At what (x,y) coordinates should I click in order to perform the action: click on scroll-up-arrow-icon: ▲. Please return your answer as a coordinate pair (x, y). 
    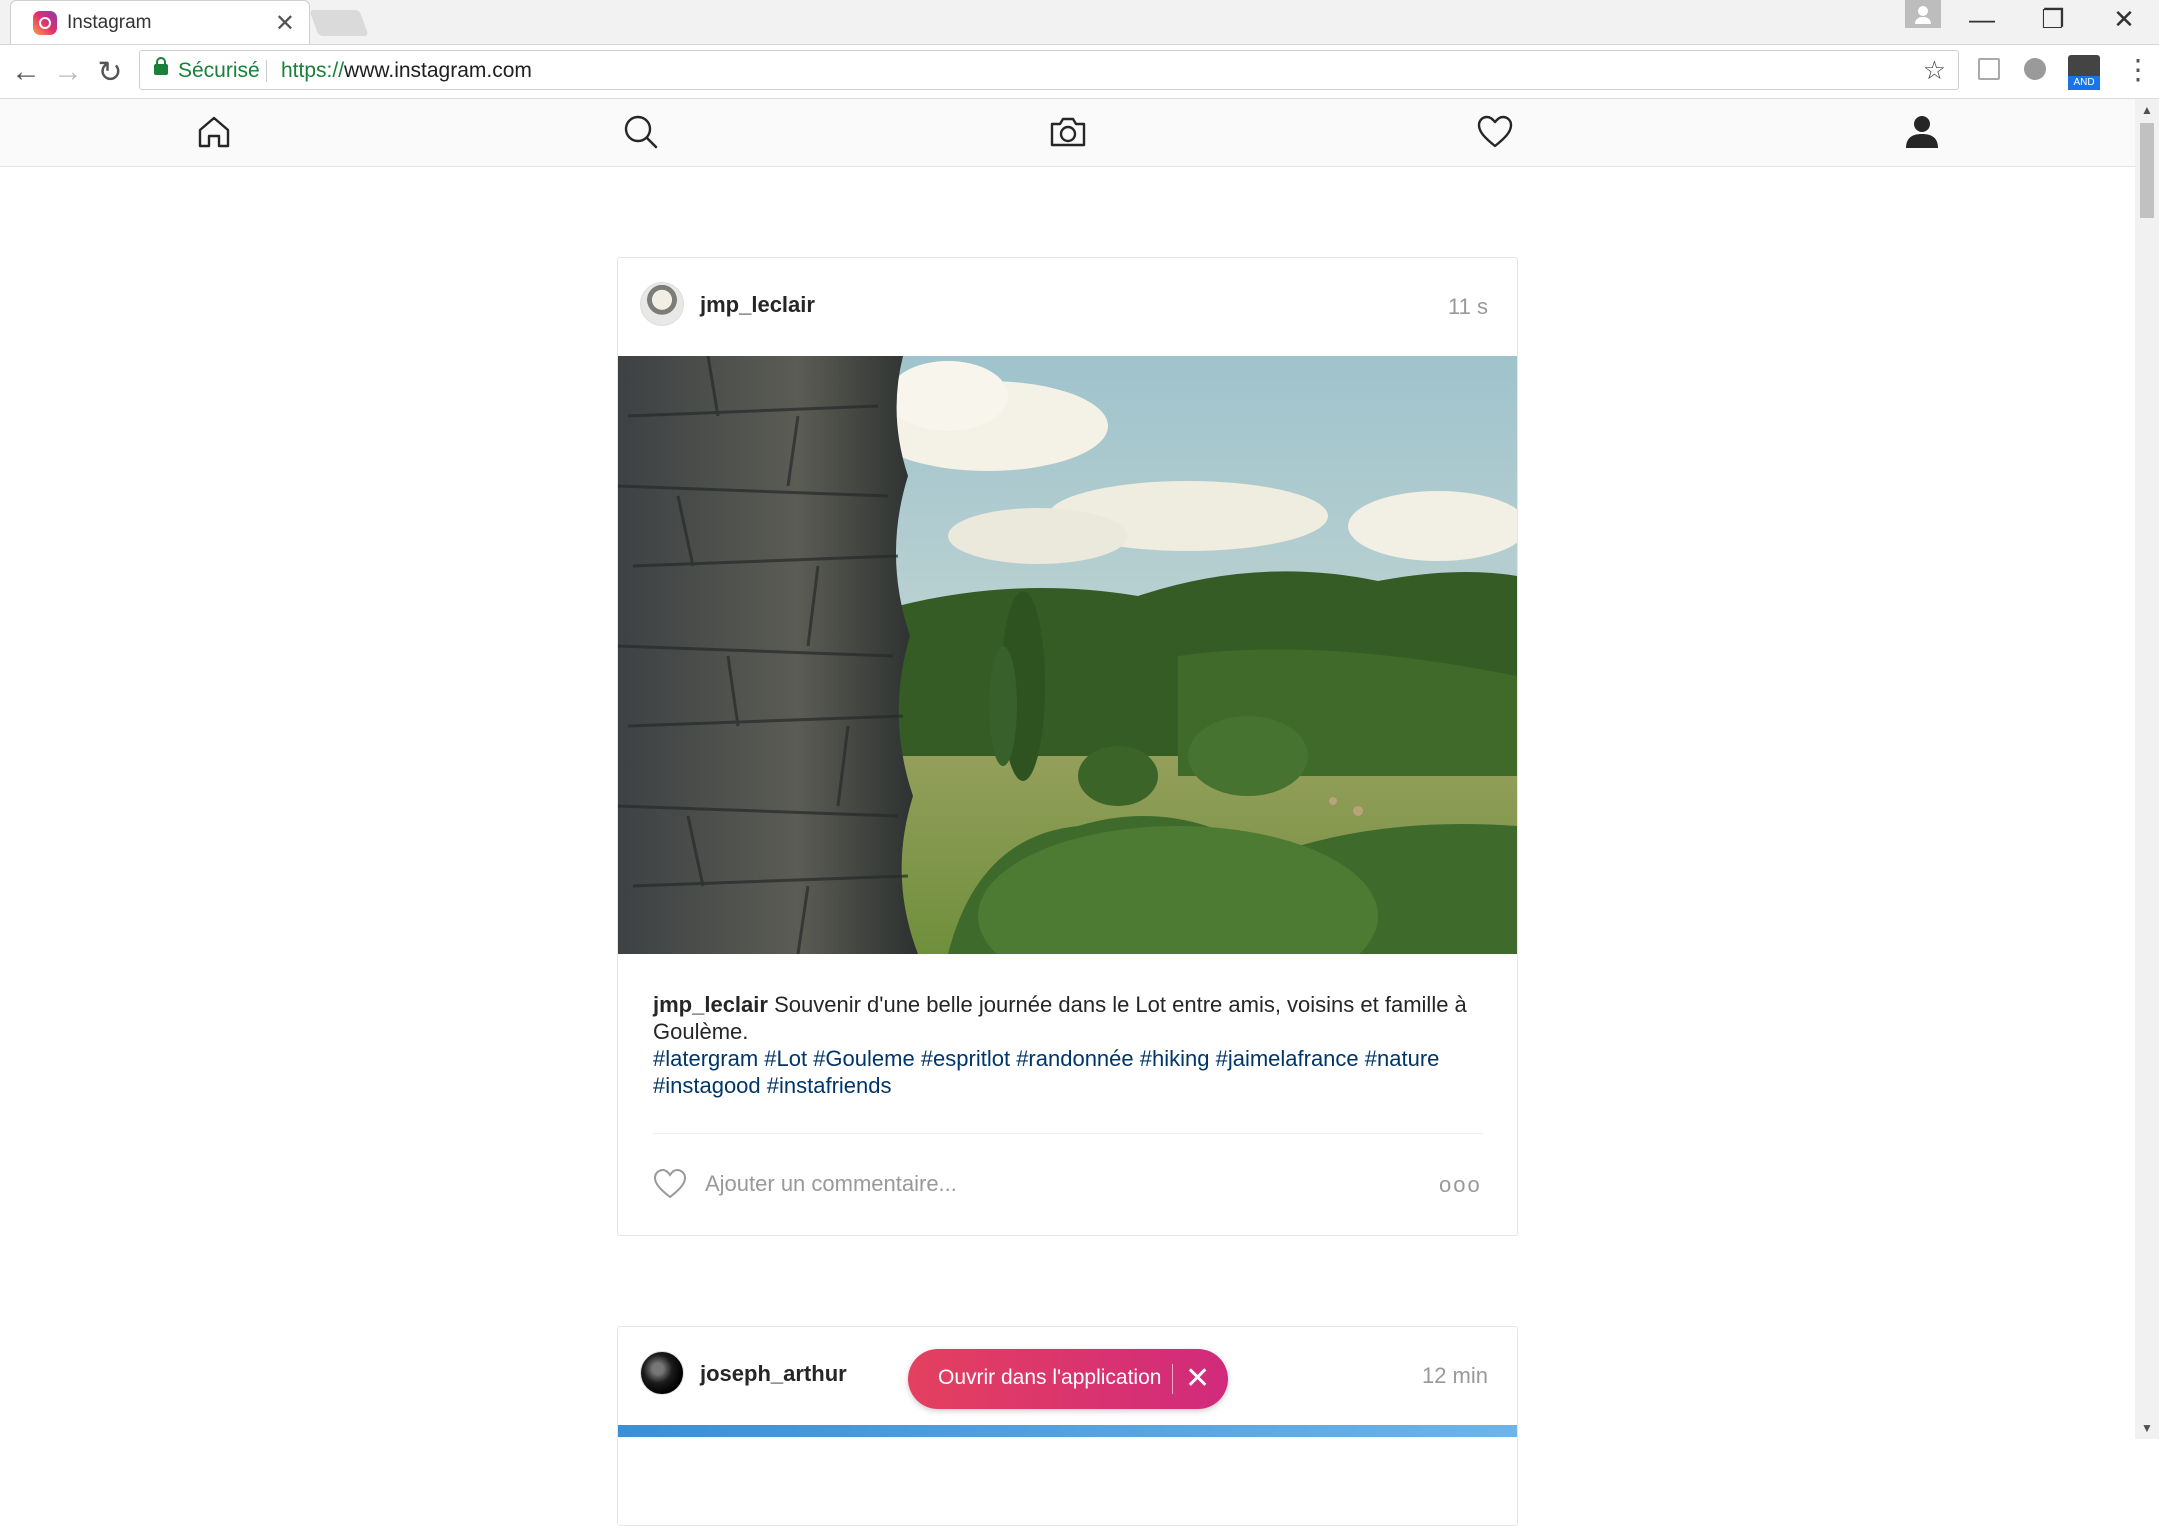
    Looking at the image, I should click on (2147, 110).